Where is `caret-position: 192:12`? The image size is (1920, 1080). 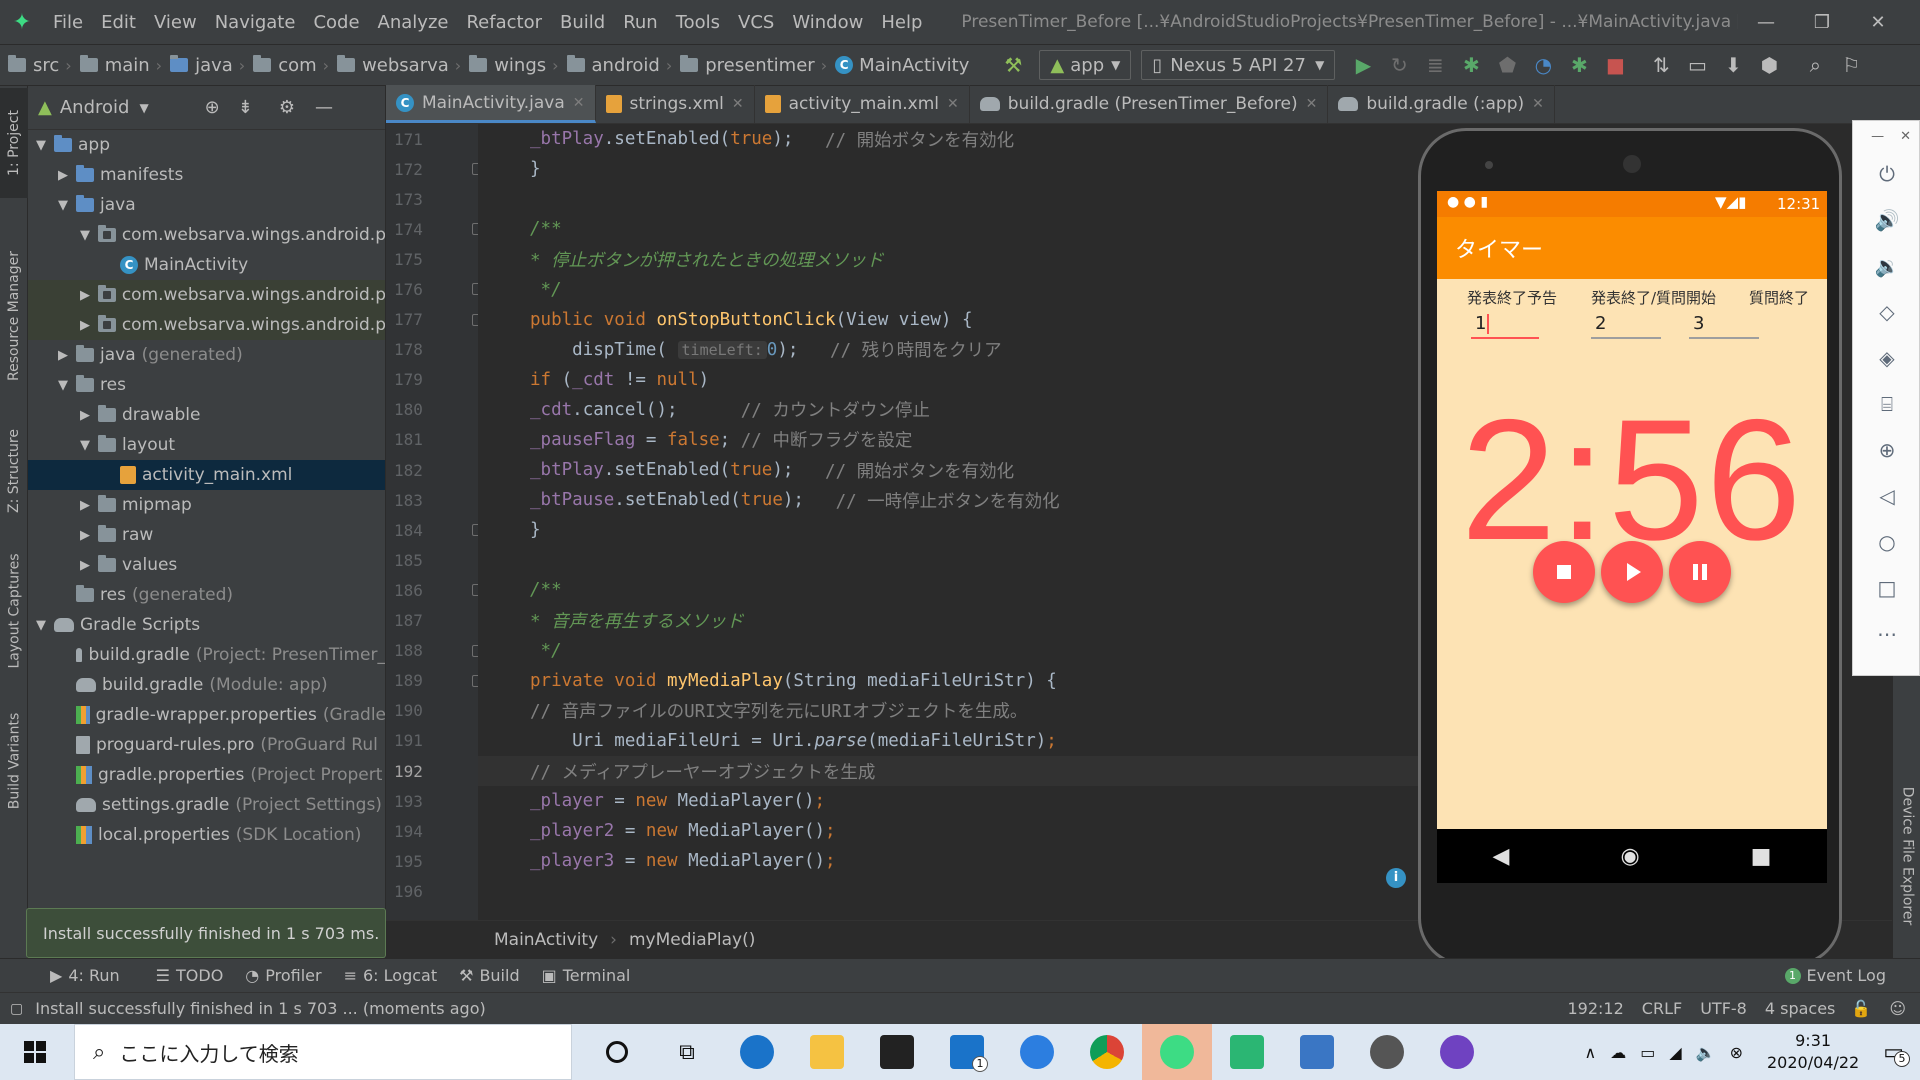 caret-position: 192:12 is located at coordinates (1596, 1008).